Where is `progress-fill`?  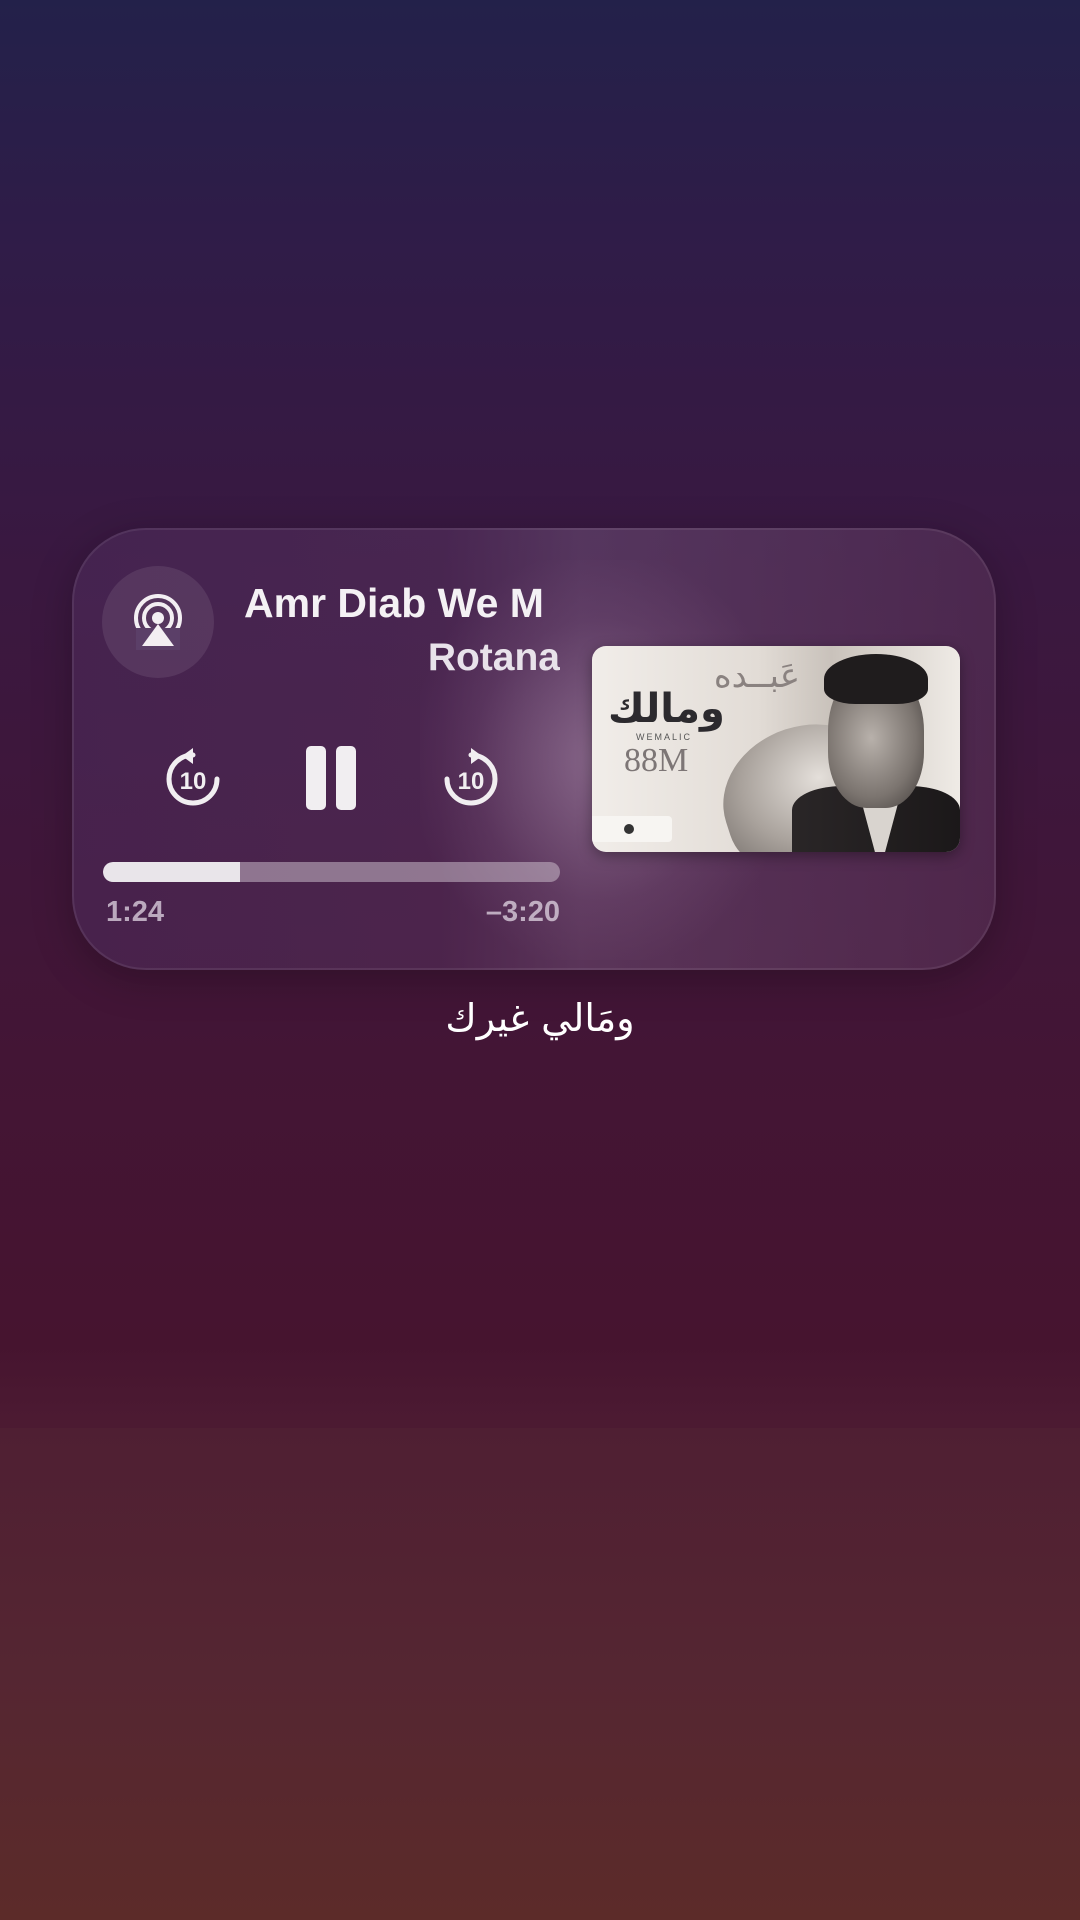
progress-fill is located at coordinates (172, 872).